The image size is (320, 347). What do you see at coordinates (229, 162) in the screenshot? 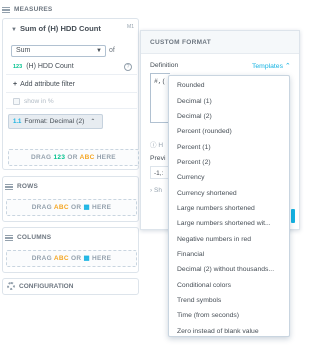
I see `template-option-percent-2: Percent (2)` at bounding box center [229, 162].